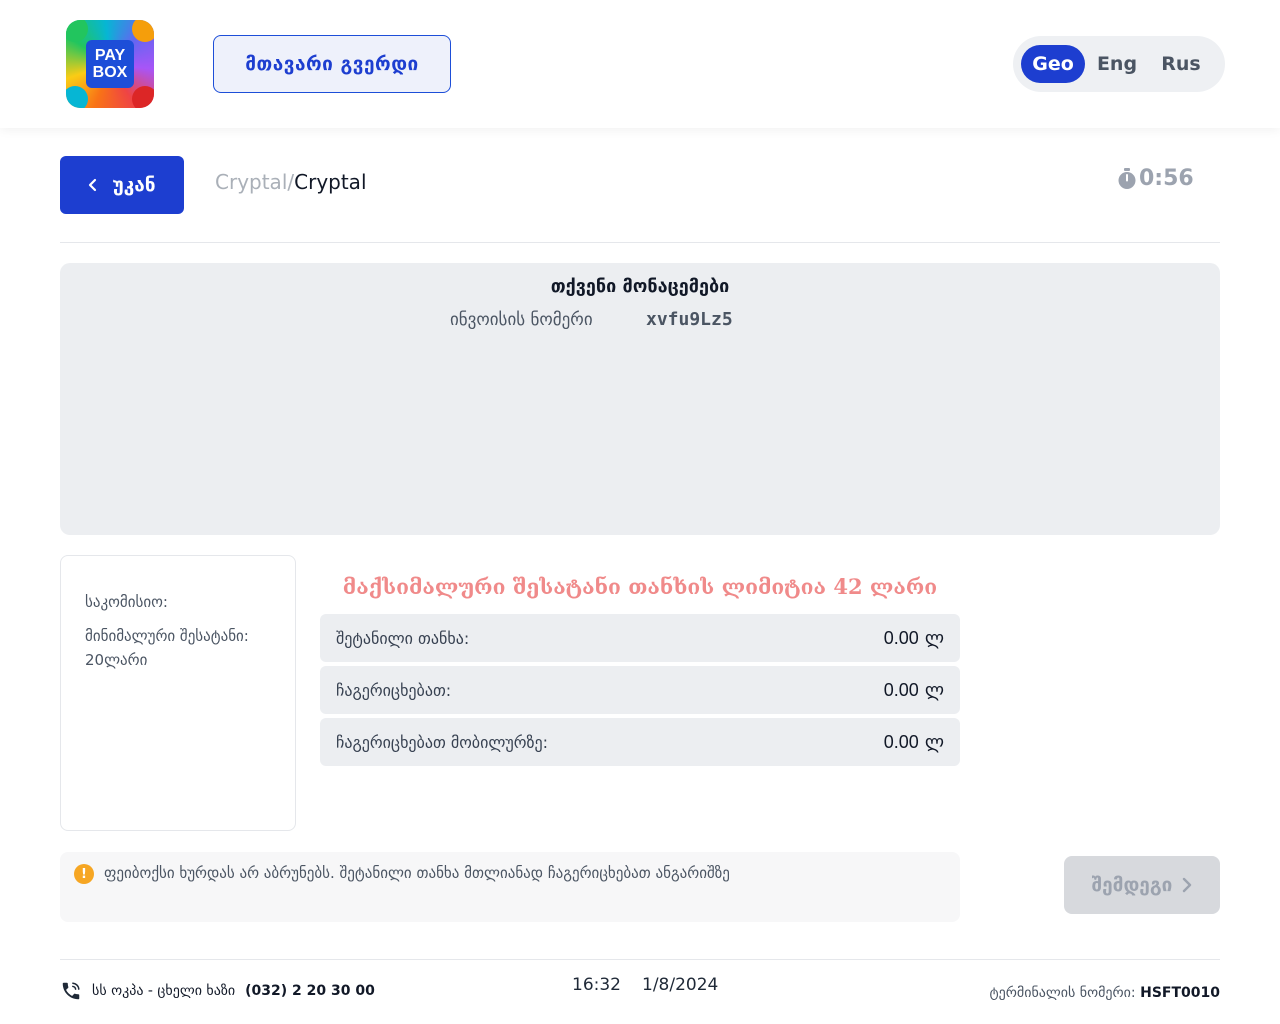 This screenshot has width=1280, height=1024. Describe the element at coordinates (689, 319) in the screenshot. I see `invoice-number: xvfu9Lz5` at that location.